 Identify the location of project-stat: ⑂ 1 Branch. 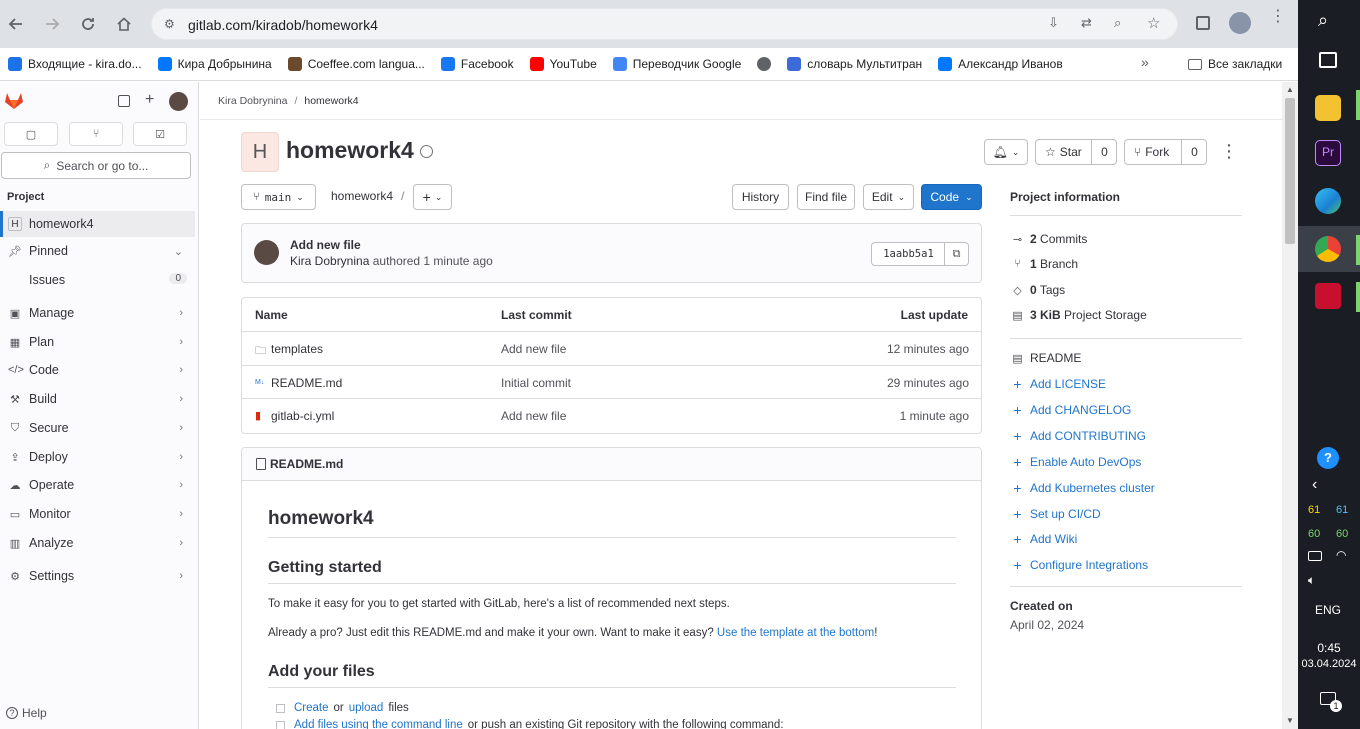
(1045, 264).